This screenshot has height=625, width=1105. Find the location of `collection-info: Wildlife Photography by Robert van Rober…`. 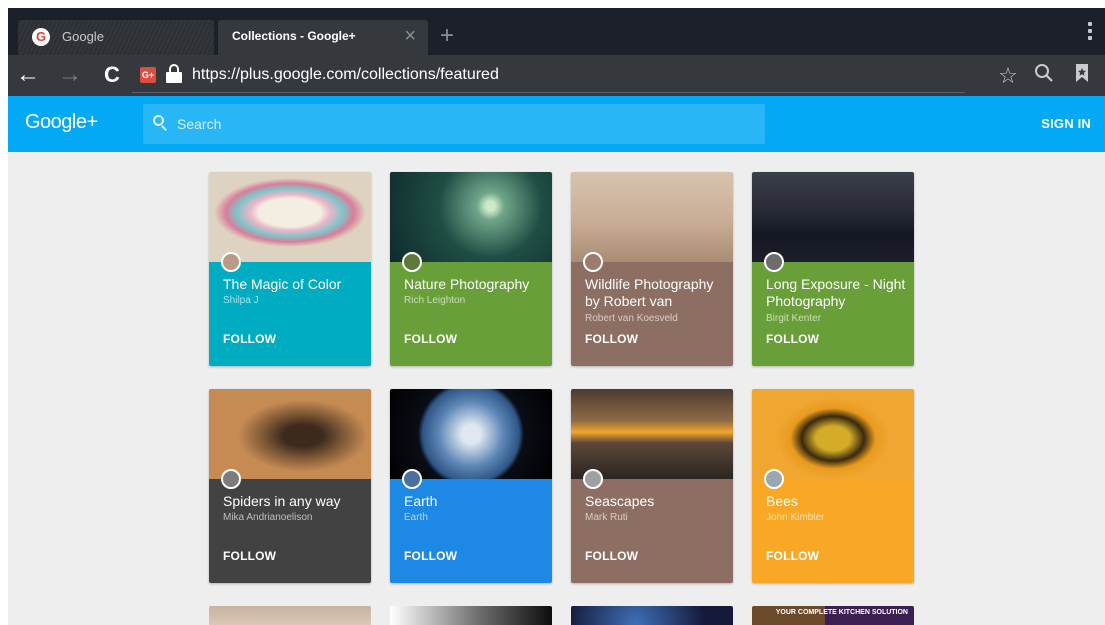

collection-info: Wildlife Photography by Robert van Rober… is located at coordinates (652, 309).